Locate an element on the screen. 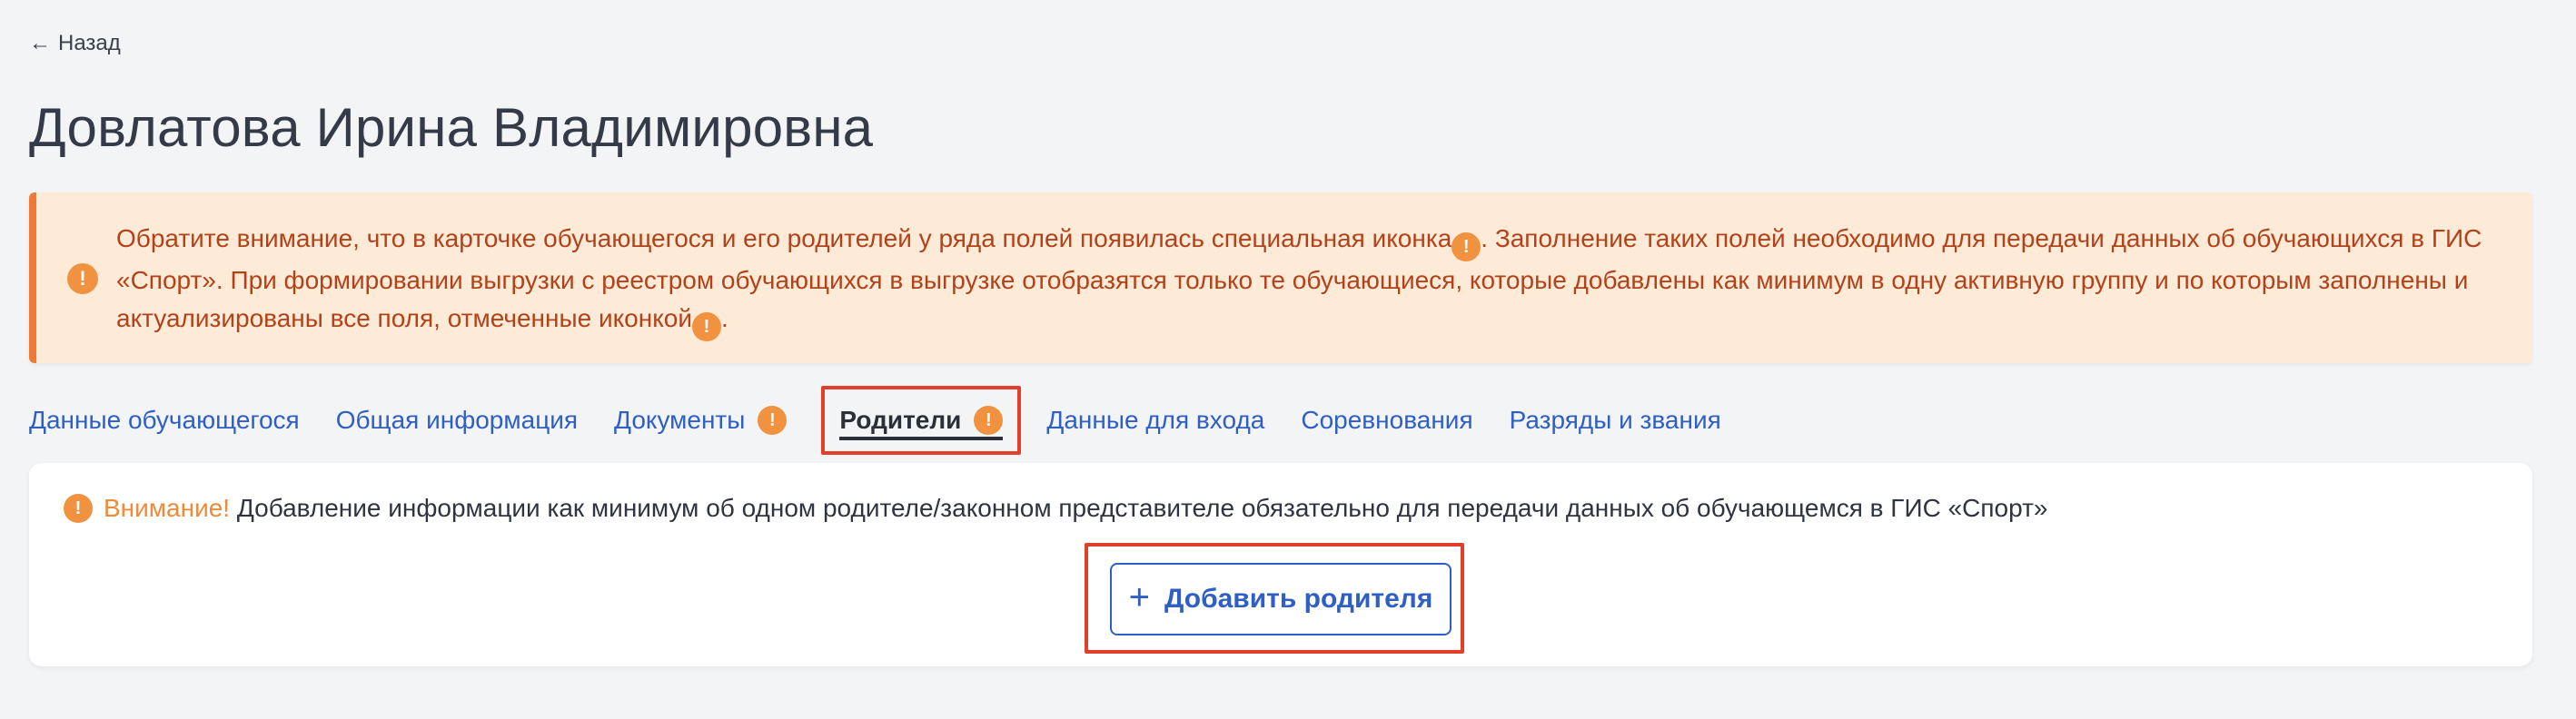 The height and width of the screenshot is (719, 2576). tab-general-info: Общая информация is located at coordinates (457, 420).